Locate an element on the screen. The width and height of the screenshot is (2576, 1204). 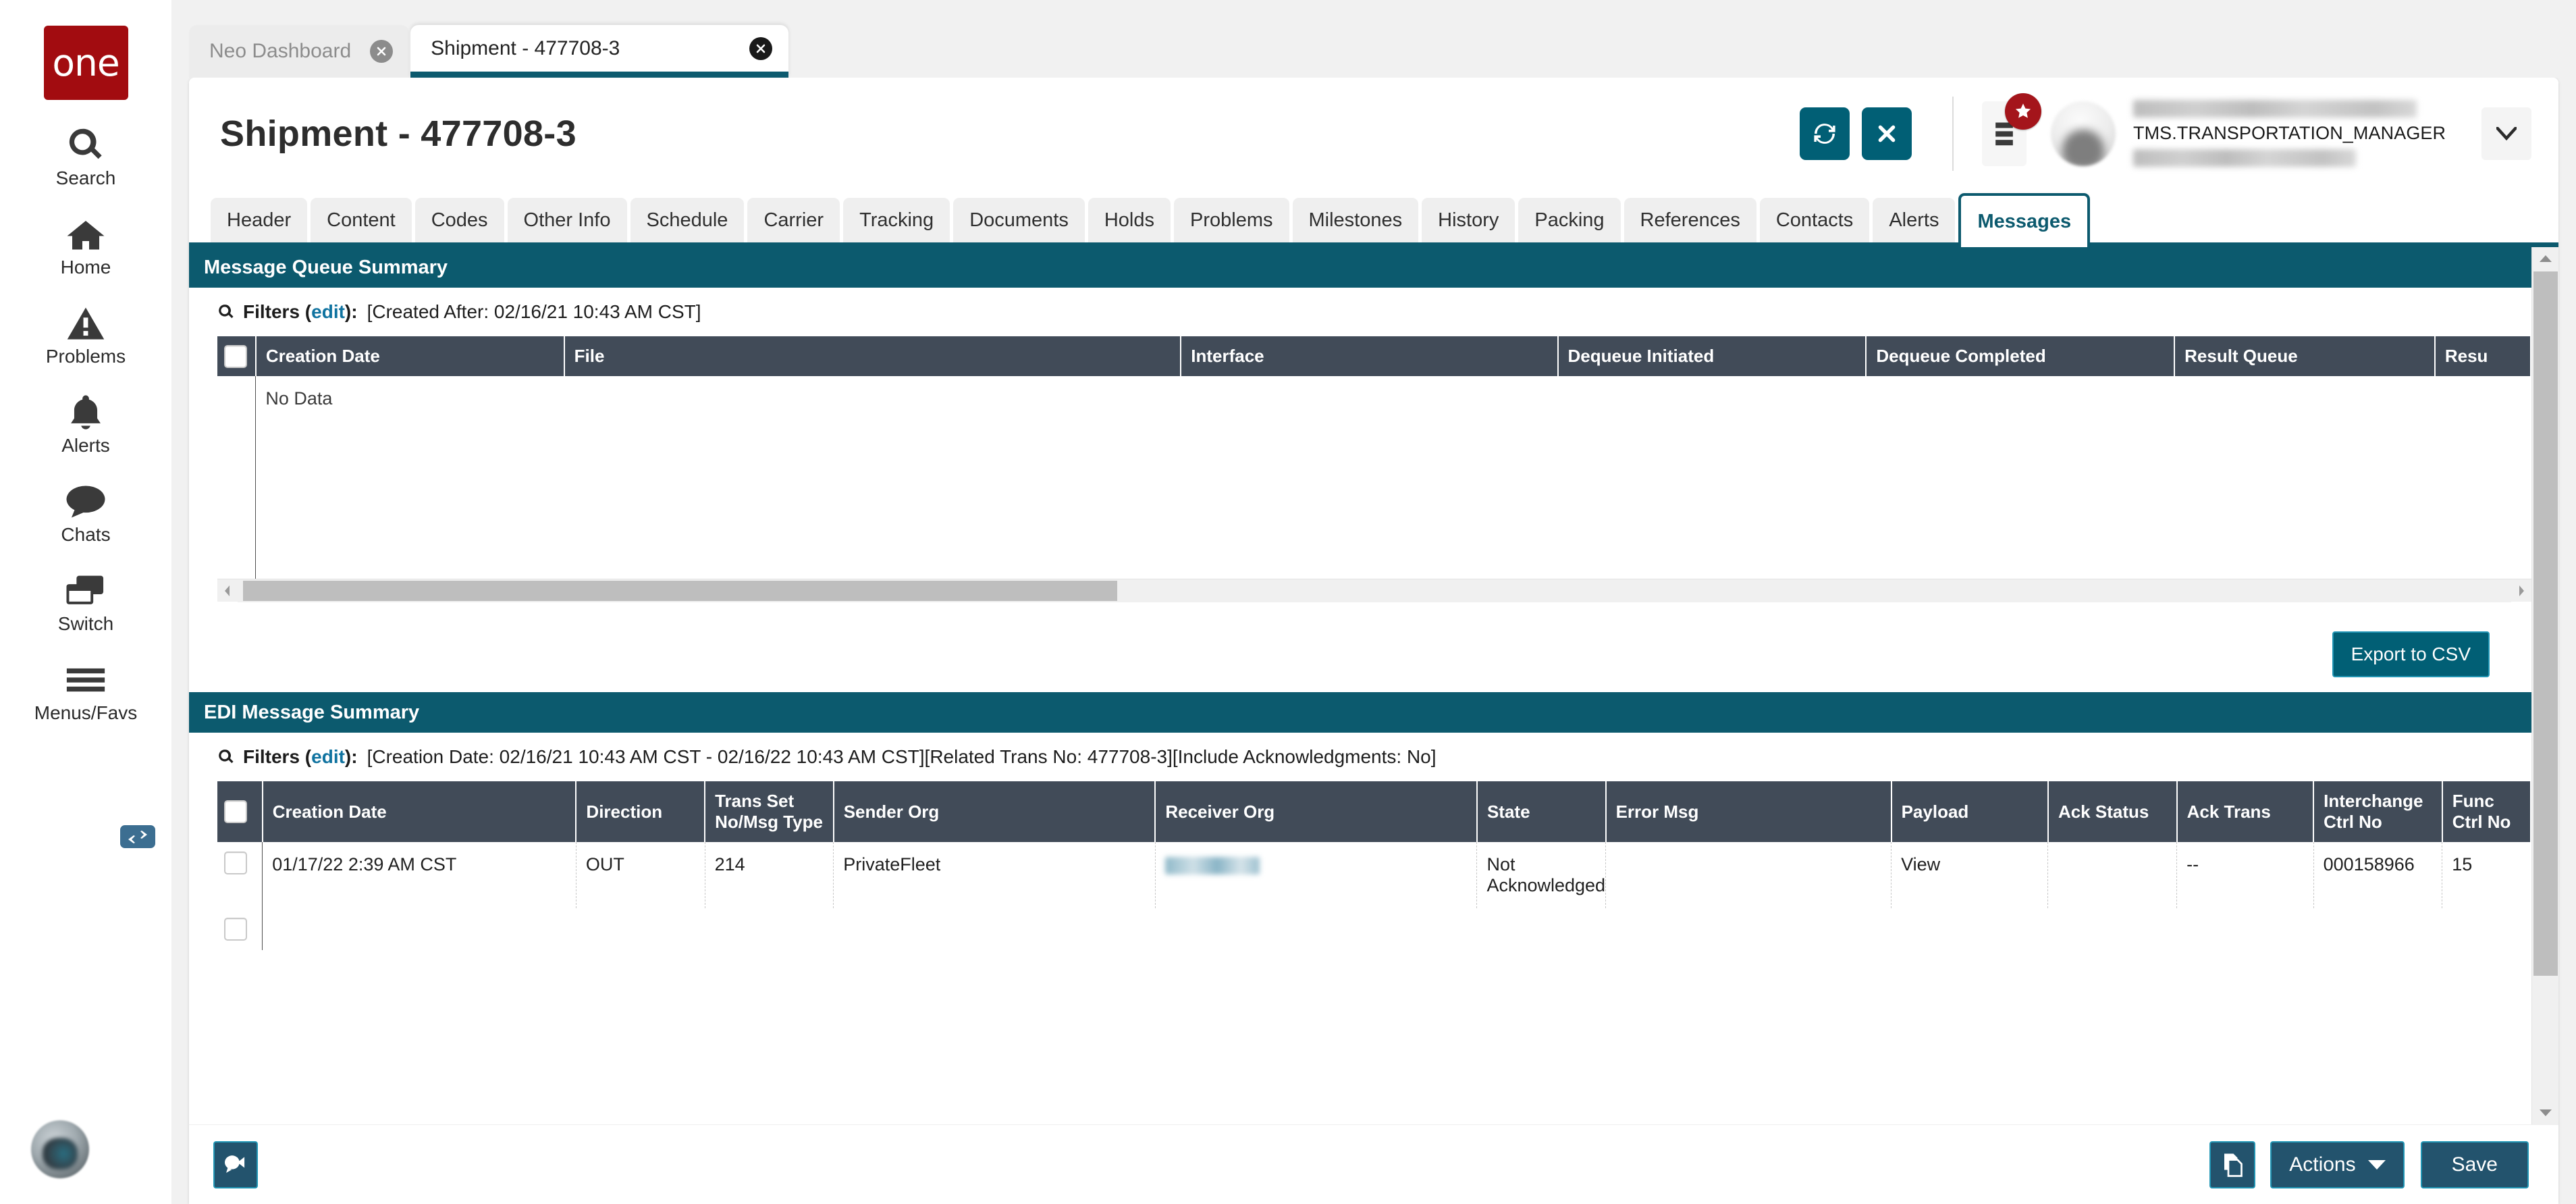
switch-toggle-badge is located at coordinates (137, 836).